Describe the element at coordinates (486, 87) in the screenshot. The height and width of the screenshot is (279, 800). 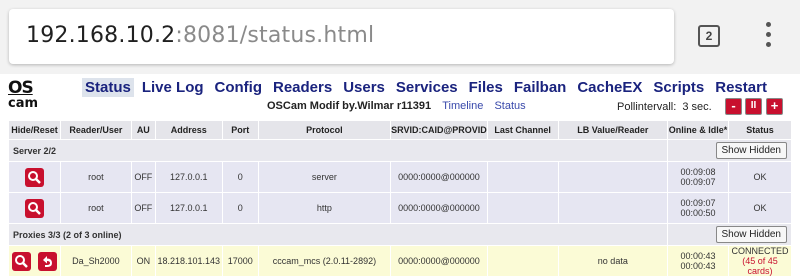
I see `nav-files: Files` at that location.